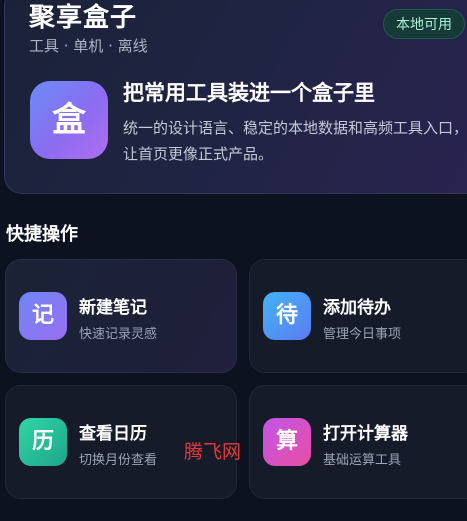 Image resolution: width=467 pixels, height=521 pixels. Describe the element at coordinates (113, 308) in the screenshot. I see `action-title: 新建笔记` at that location.